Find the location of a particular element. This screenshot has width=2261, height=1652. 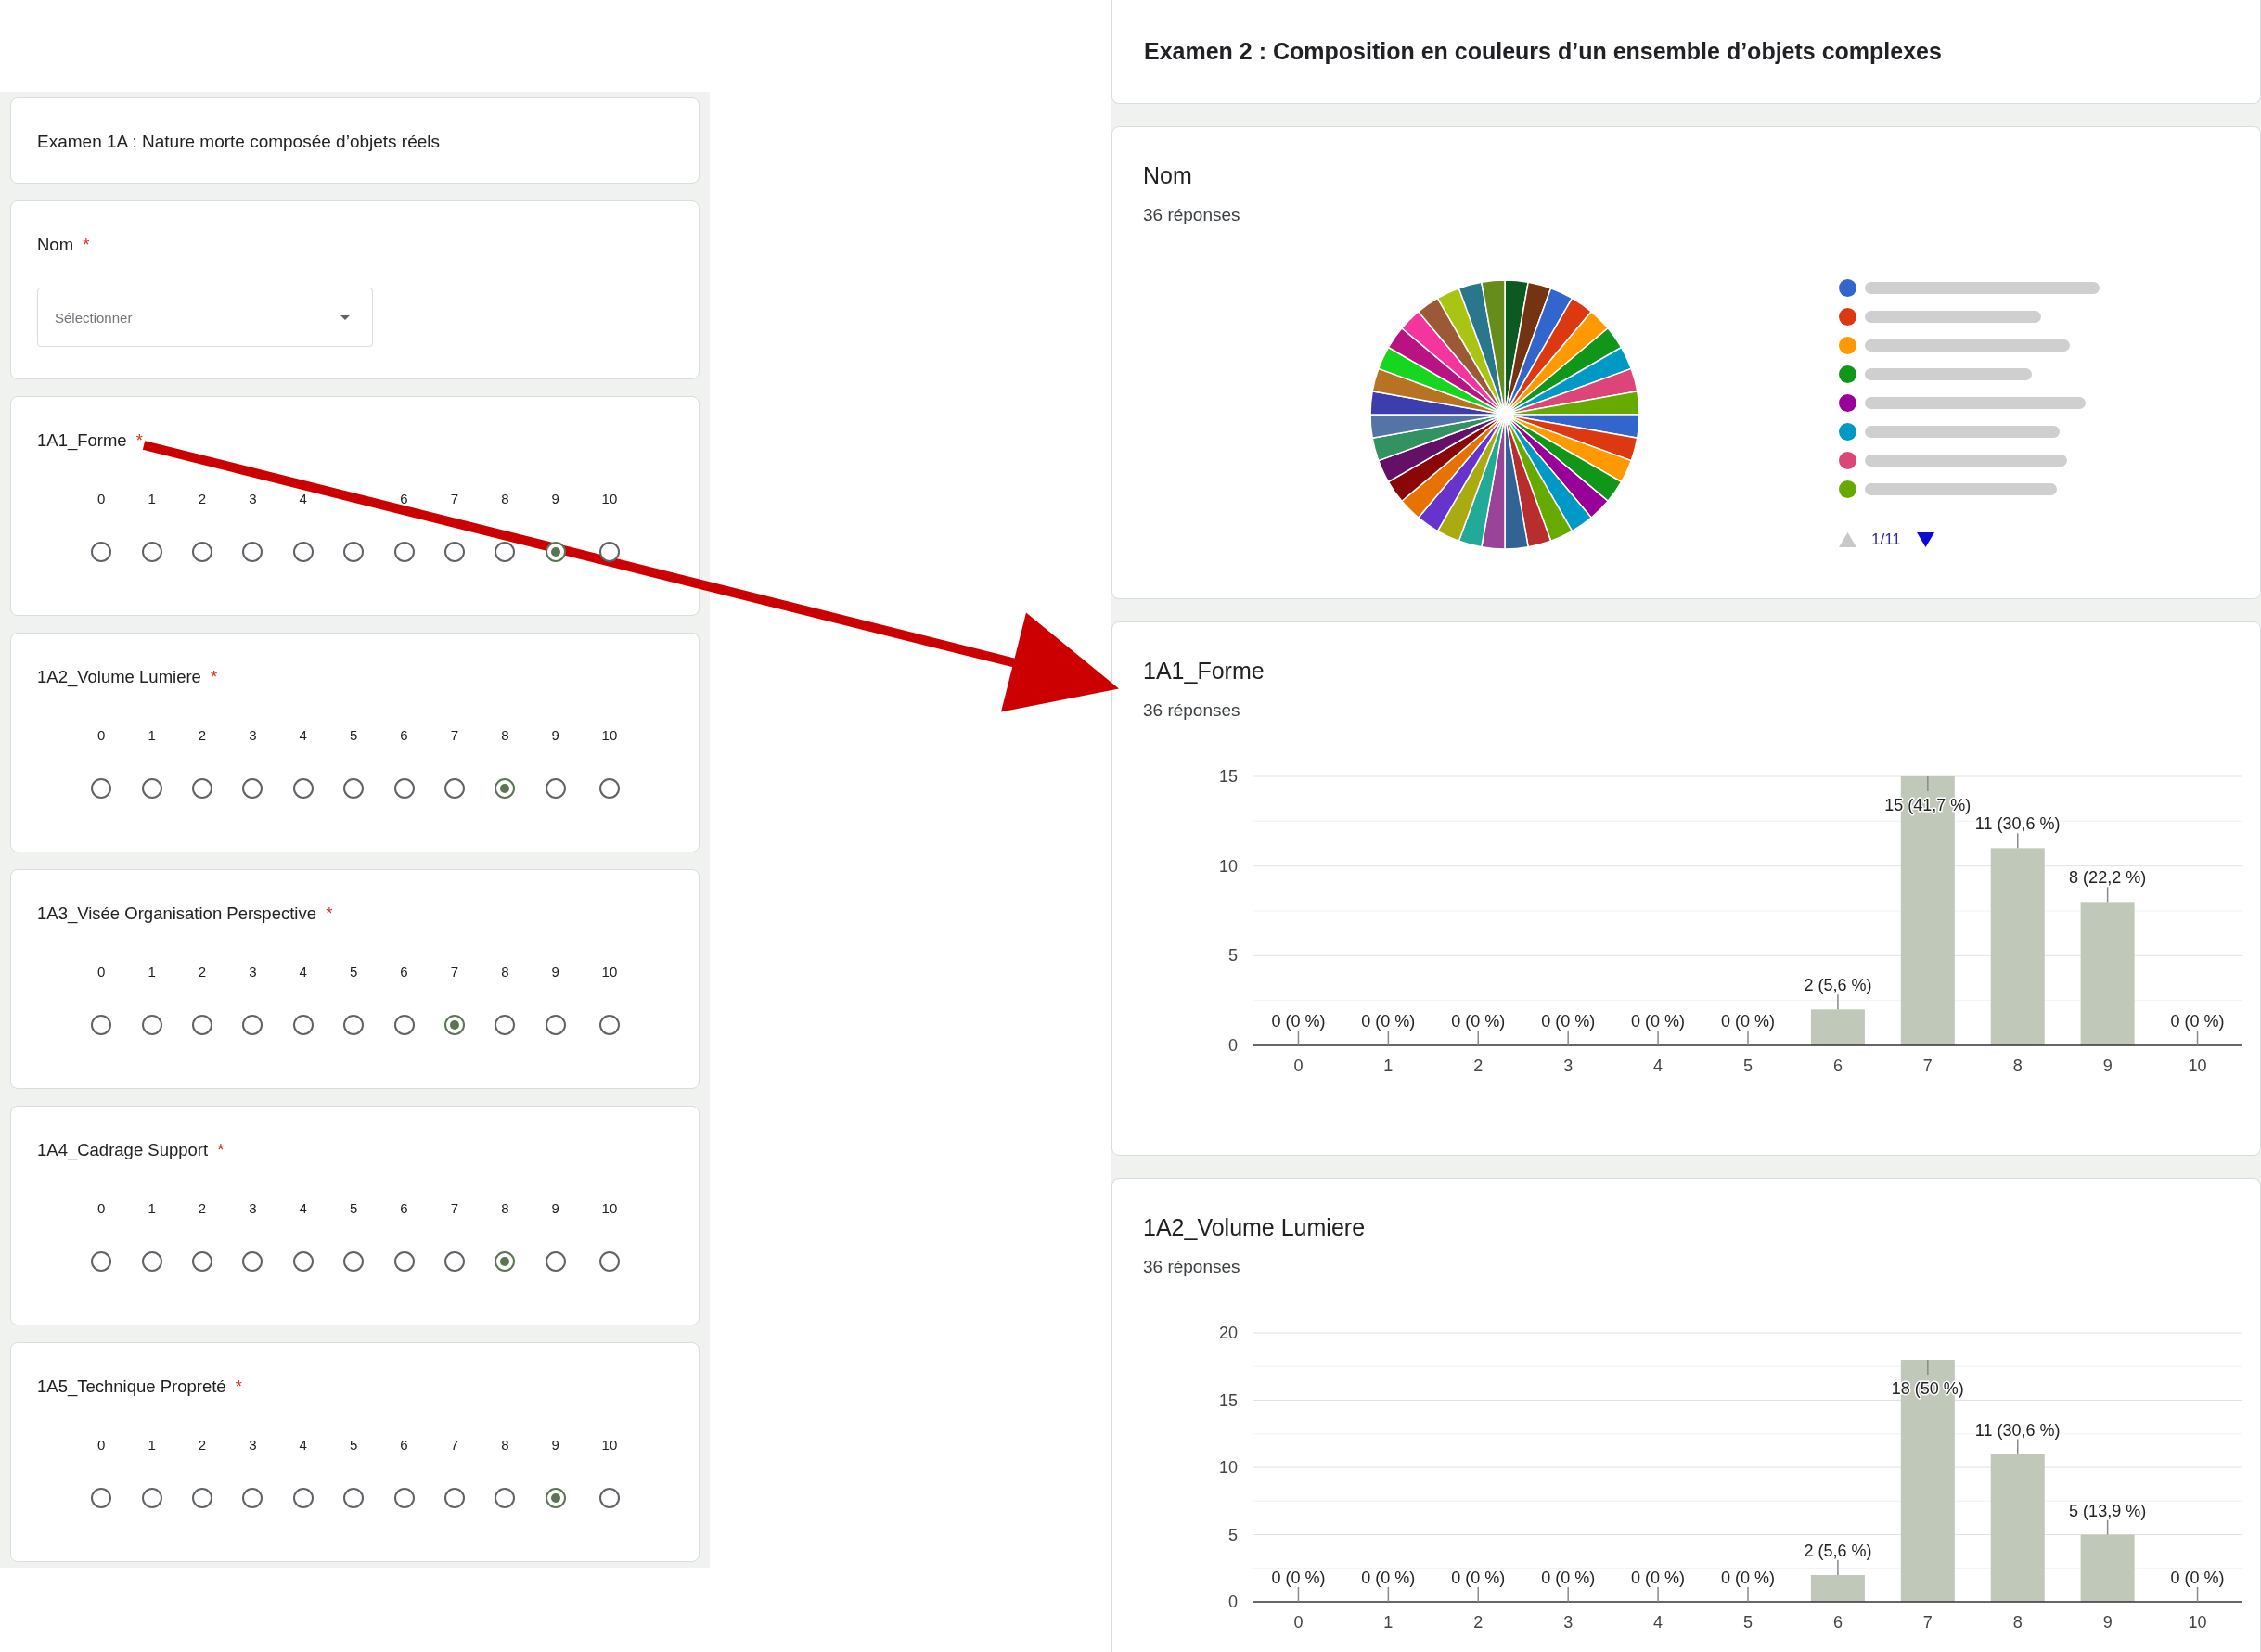

value-label: 11 (30,6 %) is located at coordinates (2017, 824).